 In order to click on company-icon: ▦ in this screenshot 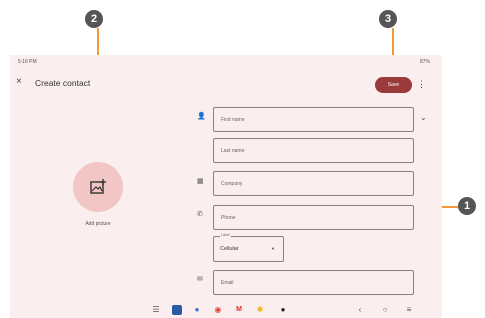, I will do `click(200, 181)`.